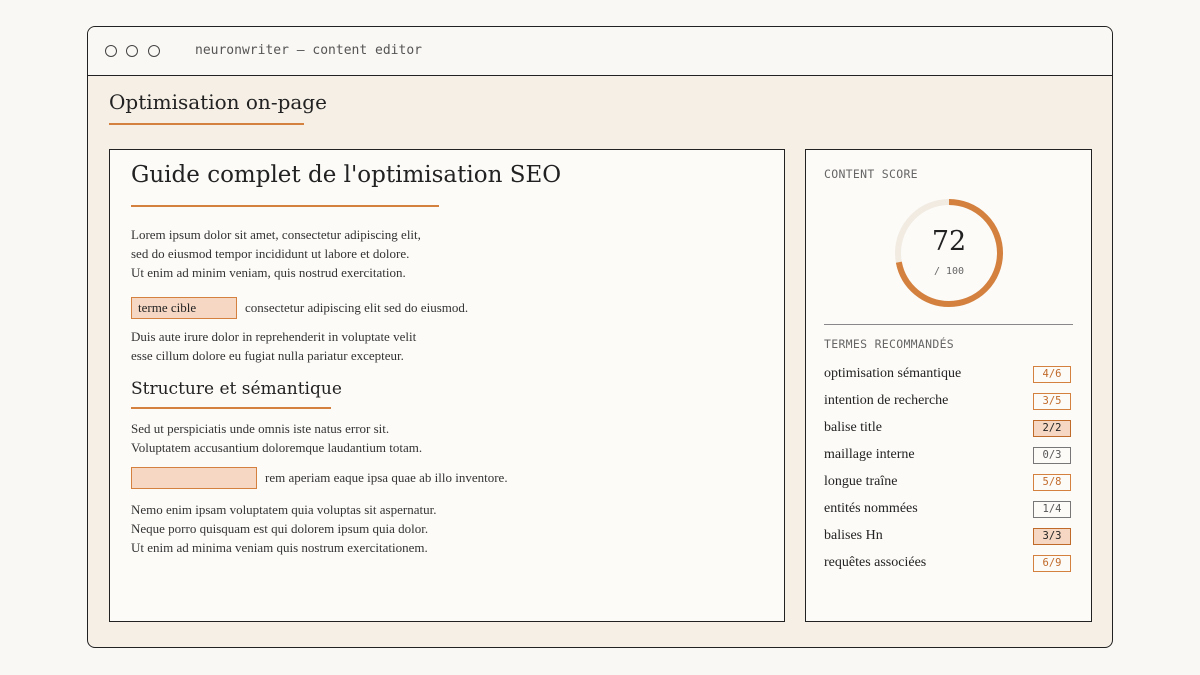  What do you see at coordinates (947, 509) in the screenshot?
I see `term-row: entités nommées 1/4` at bounding box center [947, 509].